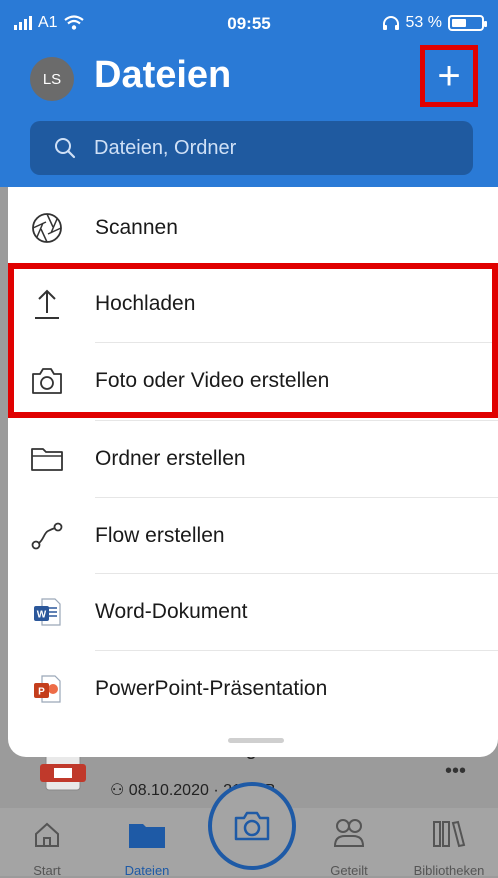 This screenshot has height=878, width=498. What do you see at coordinates (163, 75) in the screenshot?
I see `page-title: Dateien` at bounding box center [163, 75].